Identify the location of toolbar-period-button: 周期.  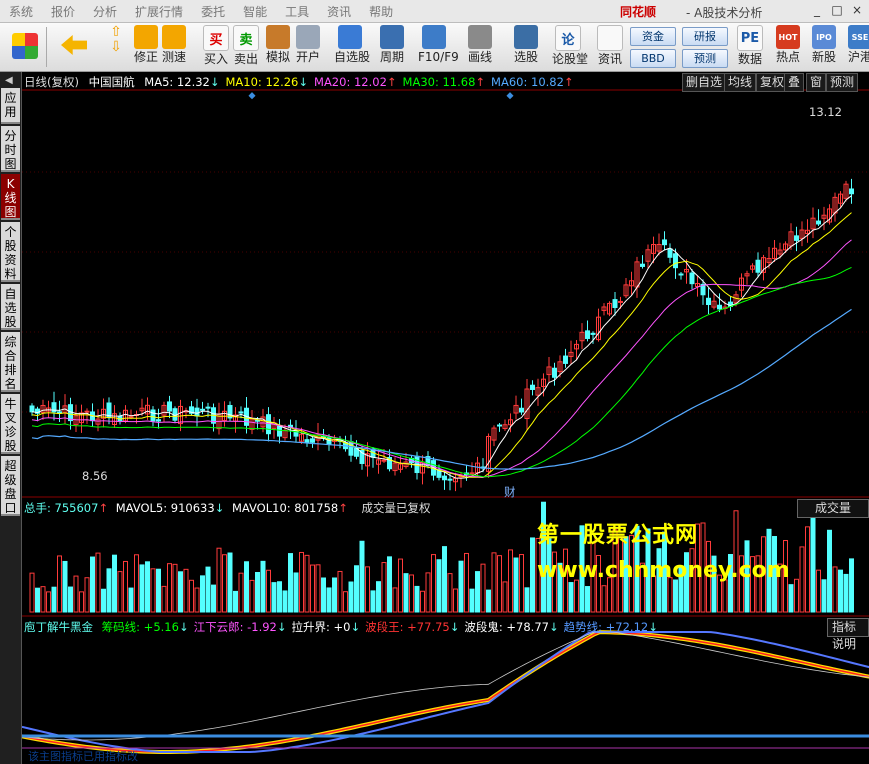
(392, 47).